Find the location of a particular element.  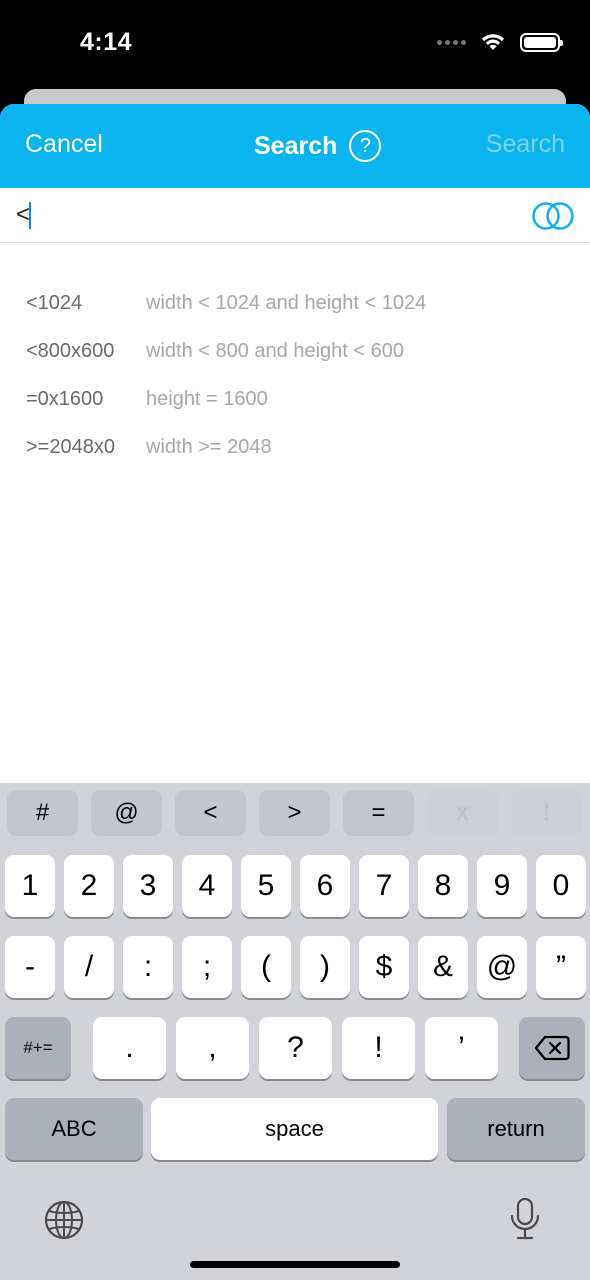

page-title: Search is located at coordinates (296, 145).